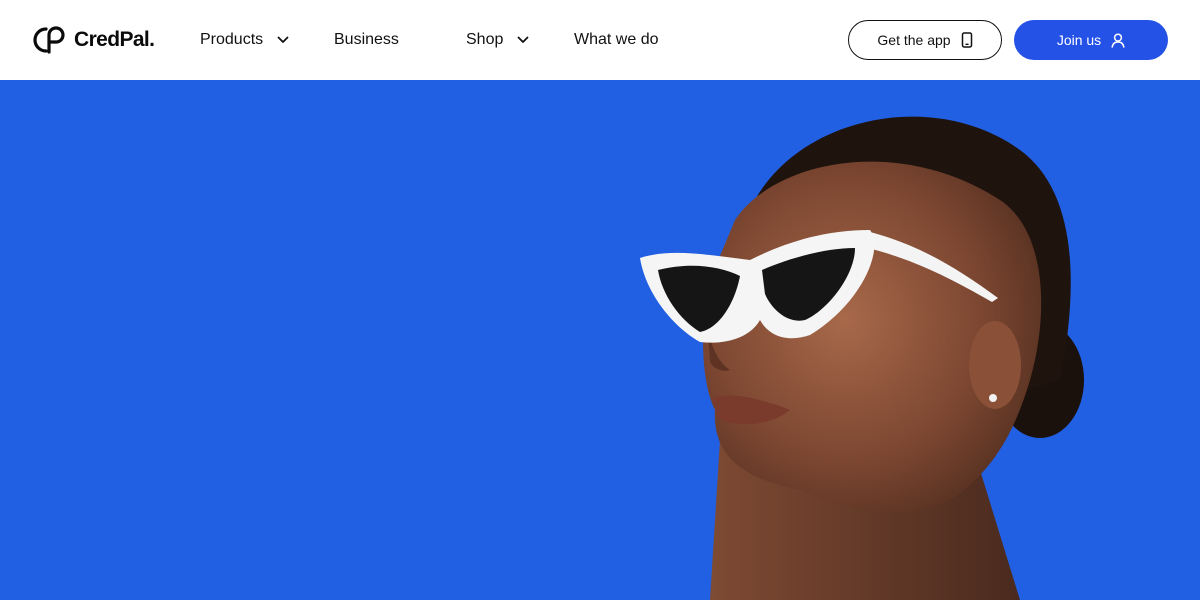 The width and height of the screenshot is (1200, 600). I want to click on brand-name: CredPal., so click(114, 39).